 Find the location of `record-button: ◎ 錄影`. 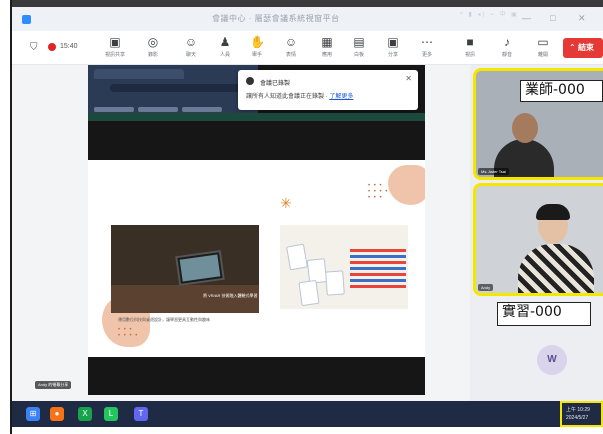

record-button: ◎ 錄影 is located at coordinates (153, 48).